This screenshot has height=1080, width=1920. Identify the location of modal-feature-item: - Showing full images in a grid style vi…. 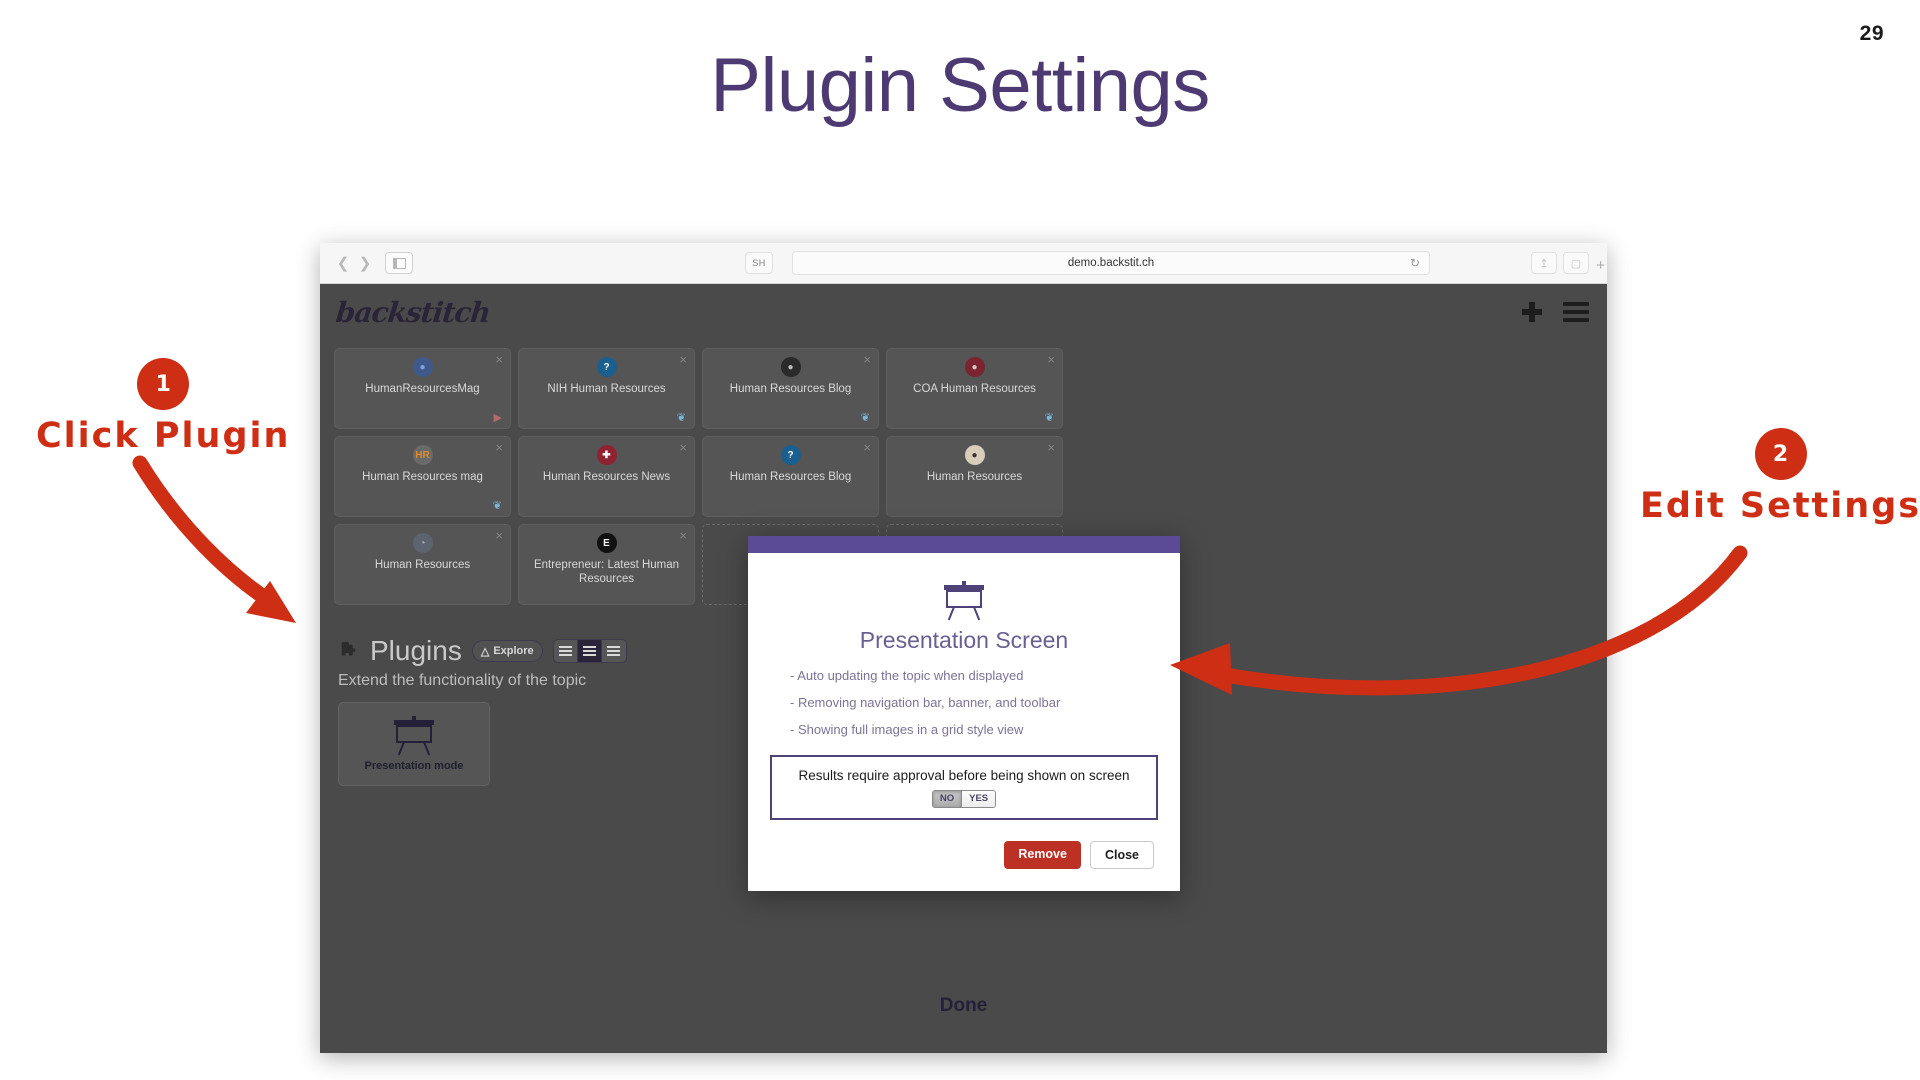
(907, 729).